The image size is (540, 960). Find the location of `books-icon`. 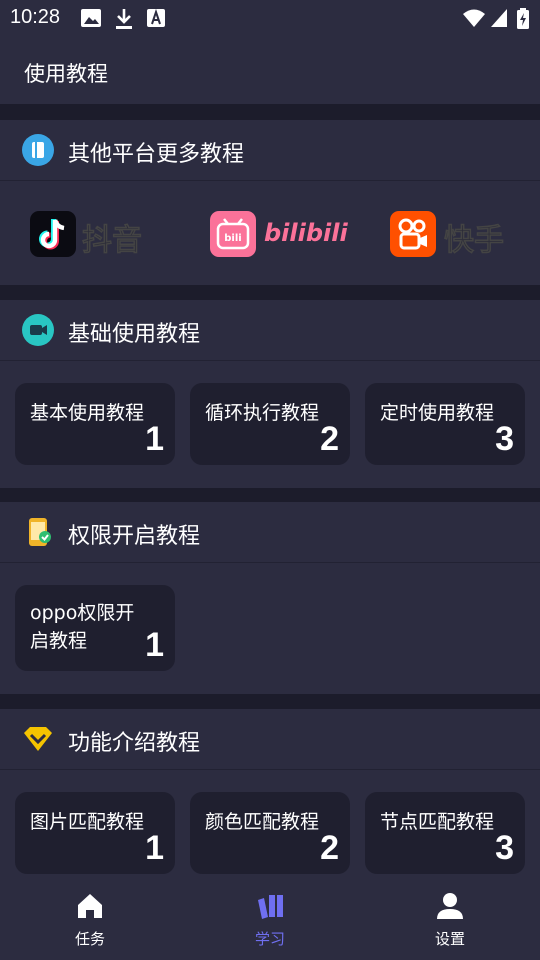

books-icon is located at coordinates (270, 907).